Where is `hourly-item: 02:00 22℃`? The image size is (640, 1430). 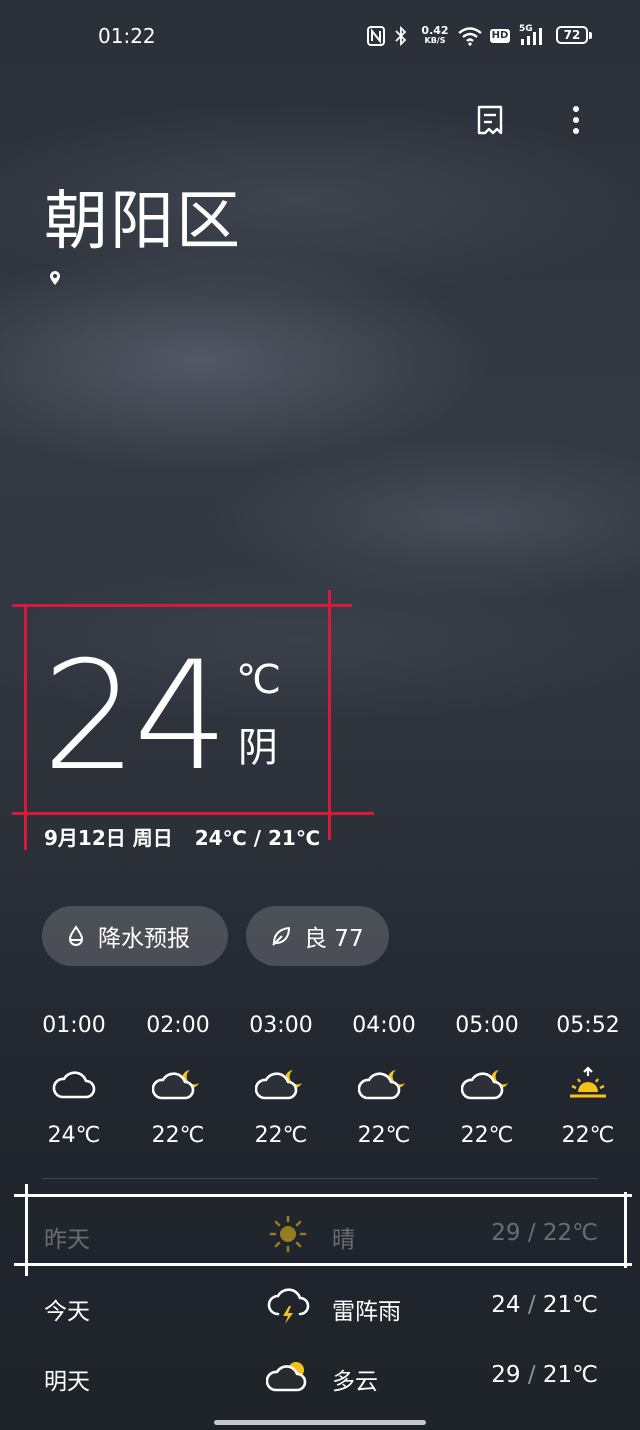 hourly-item: 02:00 22℃ is located at coordinates (178, 1081).